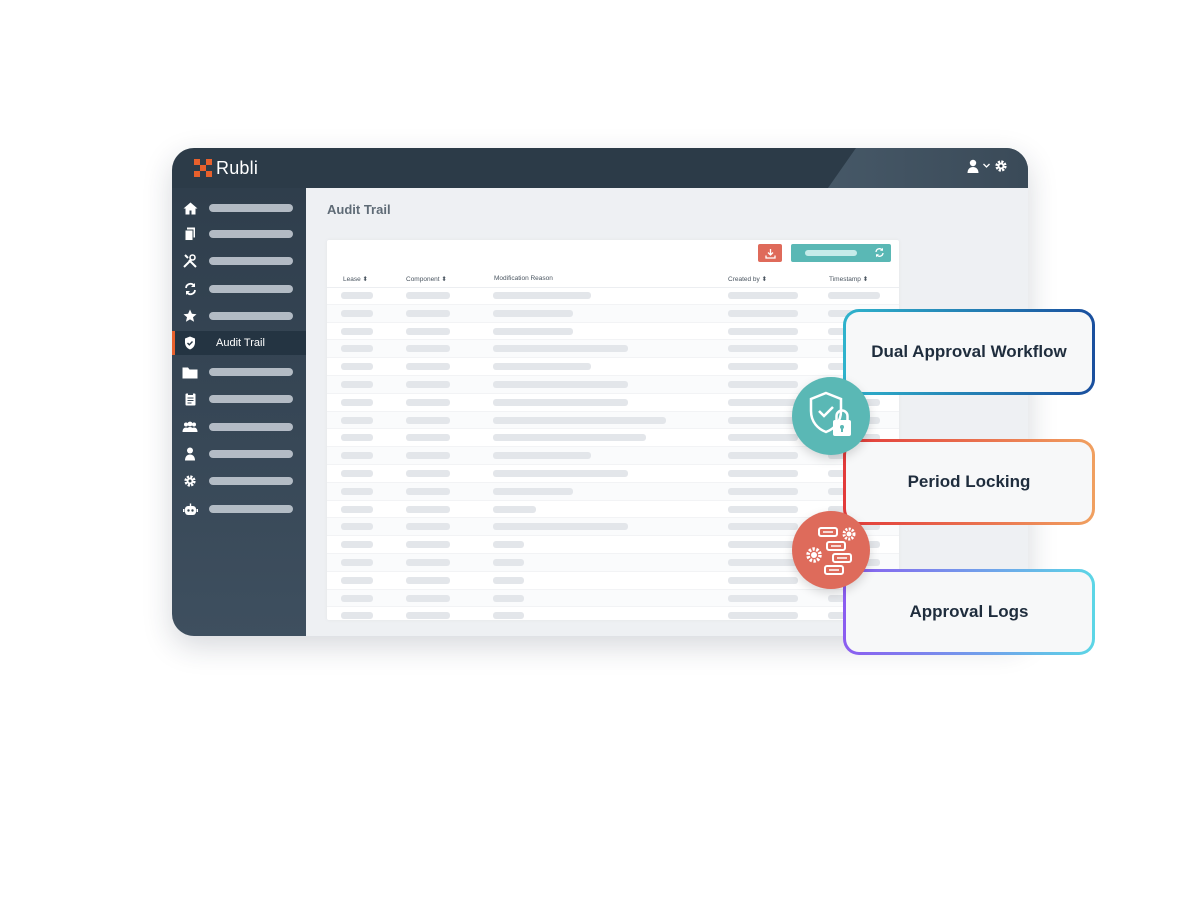 The image size is (1200, 900). What do you see at coordinates (747, 279) in the screenshot?
I see `column-header: Created by ⬍` at bounding box center [747, 279].